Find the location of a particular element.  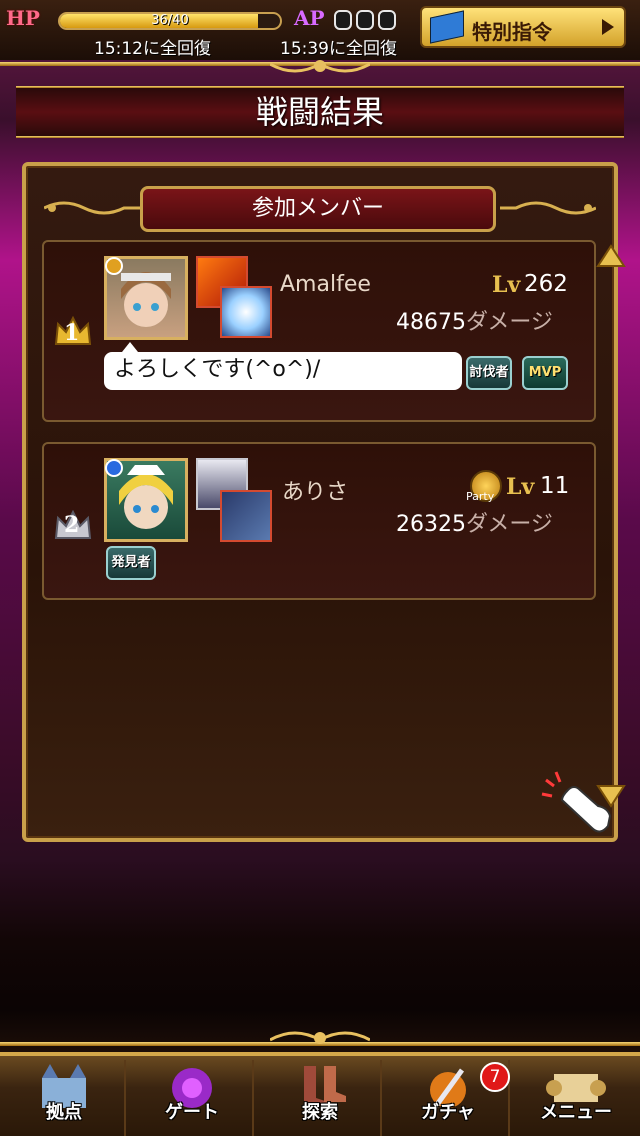

player-name: ありさ is located at coordinates (315, 492).